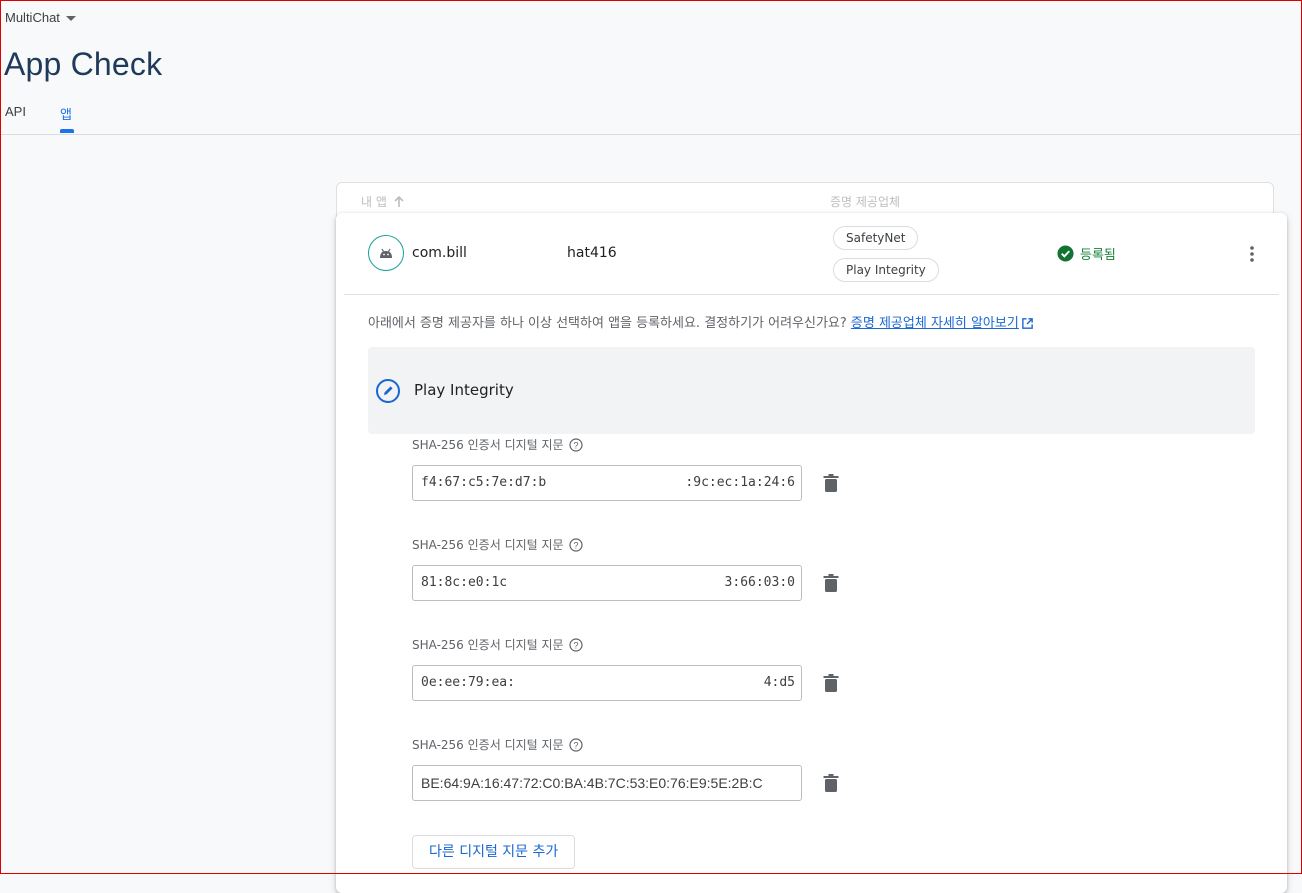 The width and height of the screenshot is (1302, 893). I want to click on panel-title: Play Integrity, so click(464, 390).